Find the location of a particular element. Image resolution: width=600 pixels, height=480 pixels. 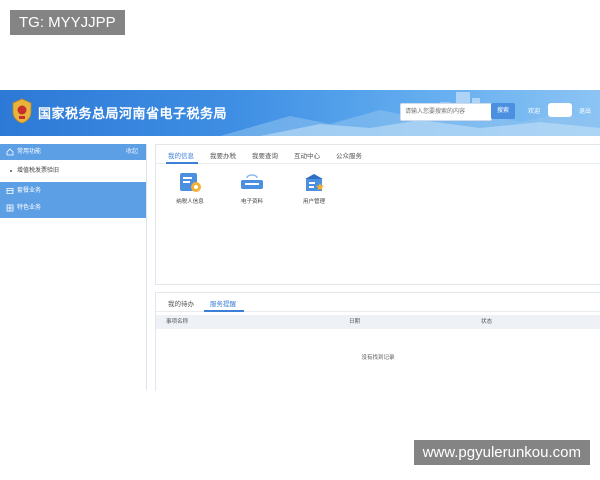

tile-label: 用户管理 is located at coordinates (313, 202).